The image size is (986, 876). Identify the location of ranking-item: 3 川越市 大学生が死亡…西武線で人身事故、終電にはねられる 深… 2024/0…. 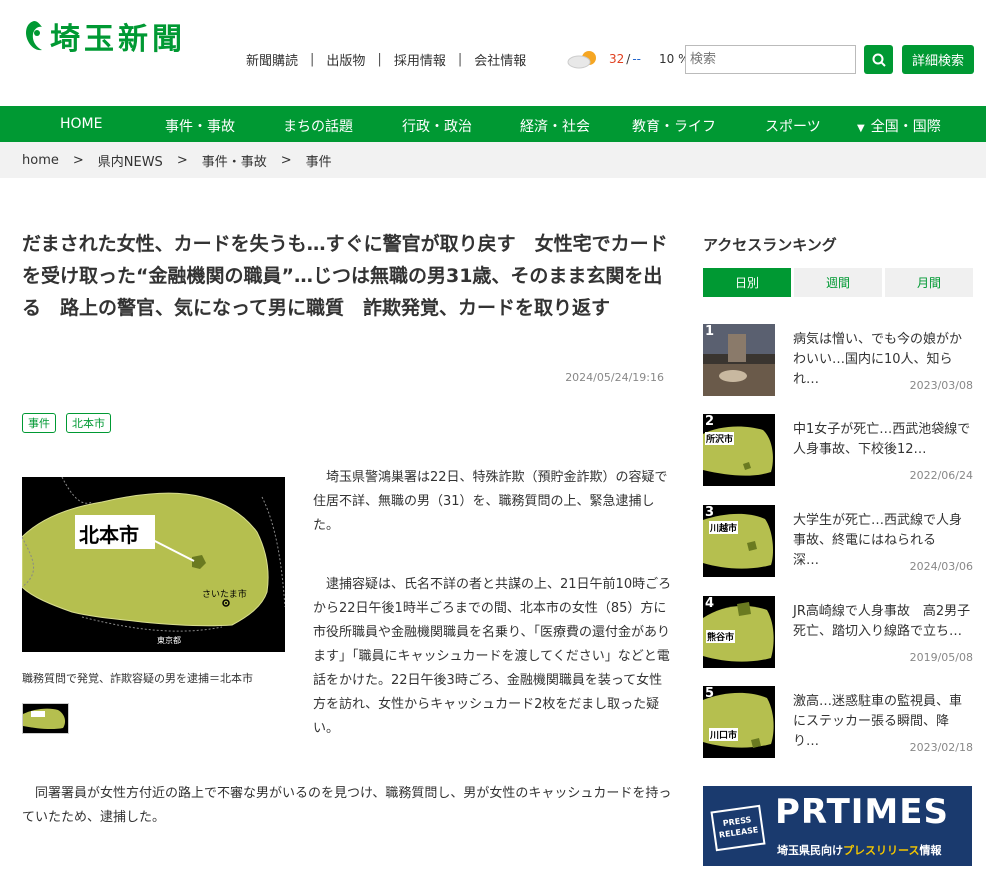
(838, 541).